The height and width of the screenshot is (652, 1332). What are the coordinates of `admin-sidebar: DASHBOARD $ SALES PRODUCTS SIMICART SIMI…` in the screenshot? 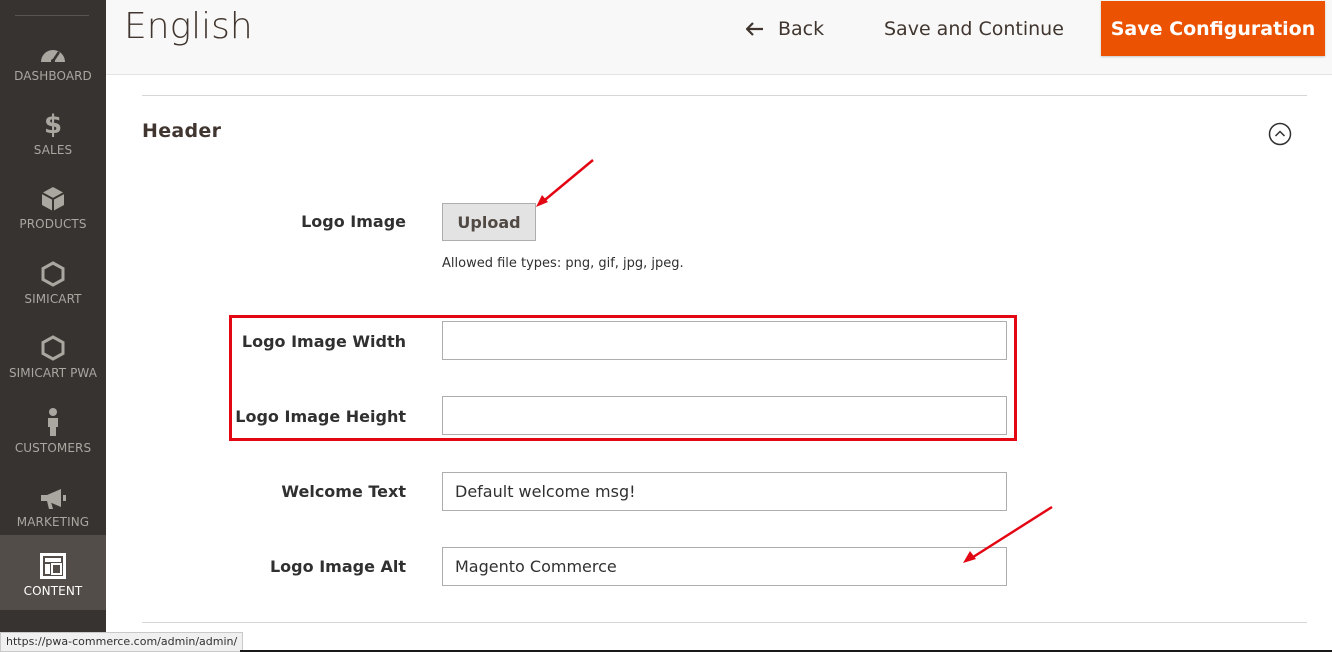 It's located at (53, 326).